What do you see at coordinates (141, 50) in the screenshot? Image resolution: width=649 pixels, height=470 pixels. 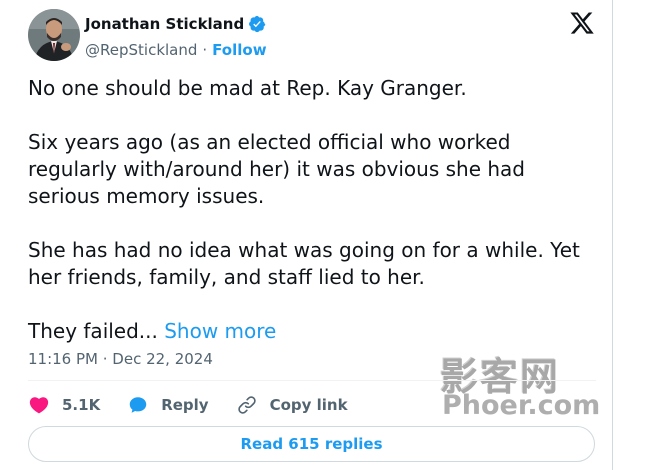 I see `author-handle: @RepStickland` at bounding box center [141, 50].